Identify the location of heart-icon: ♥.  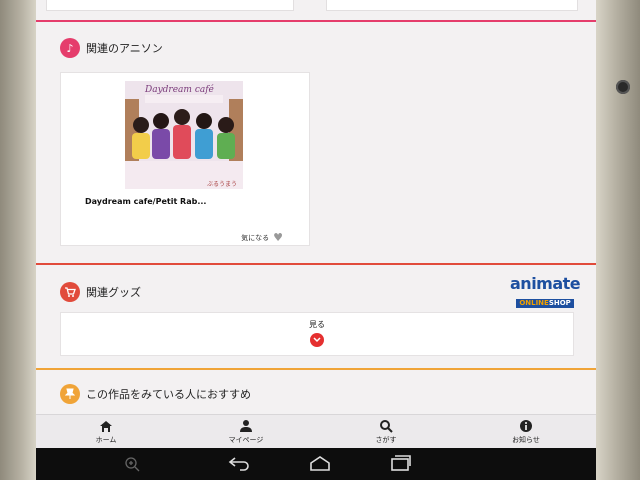
(278, 237).